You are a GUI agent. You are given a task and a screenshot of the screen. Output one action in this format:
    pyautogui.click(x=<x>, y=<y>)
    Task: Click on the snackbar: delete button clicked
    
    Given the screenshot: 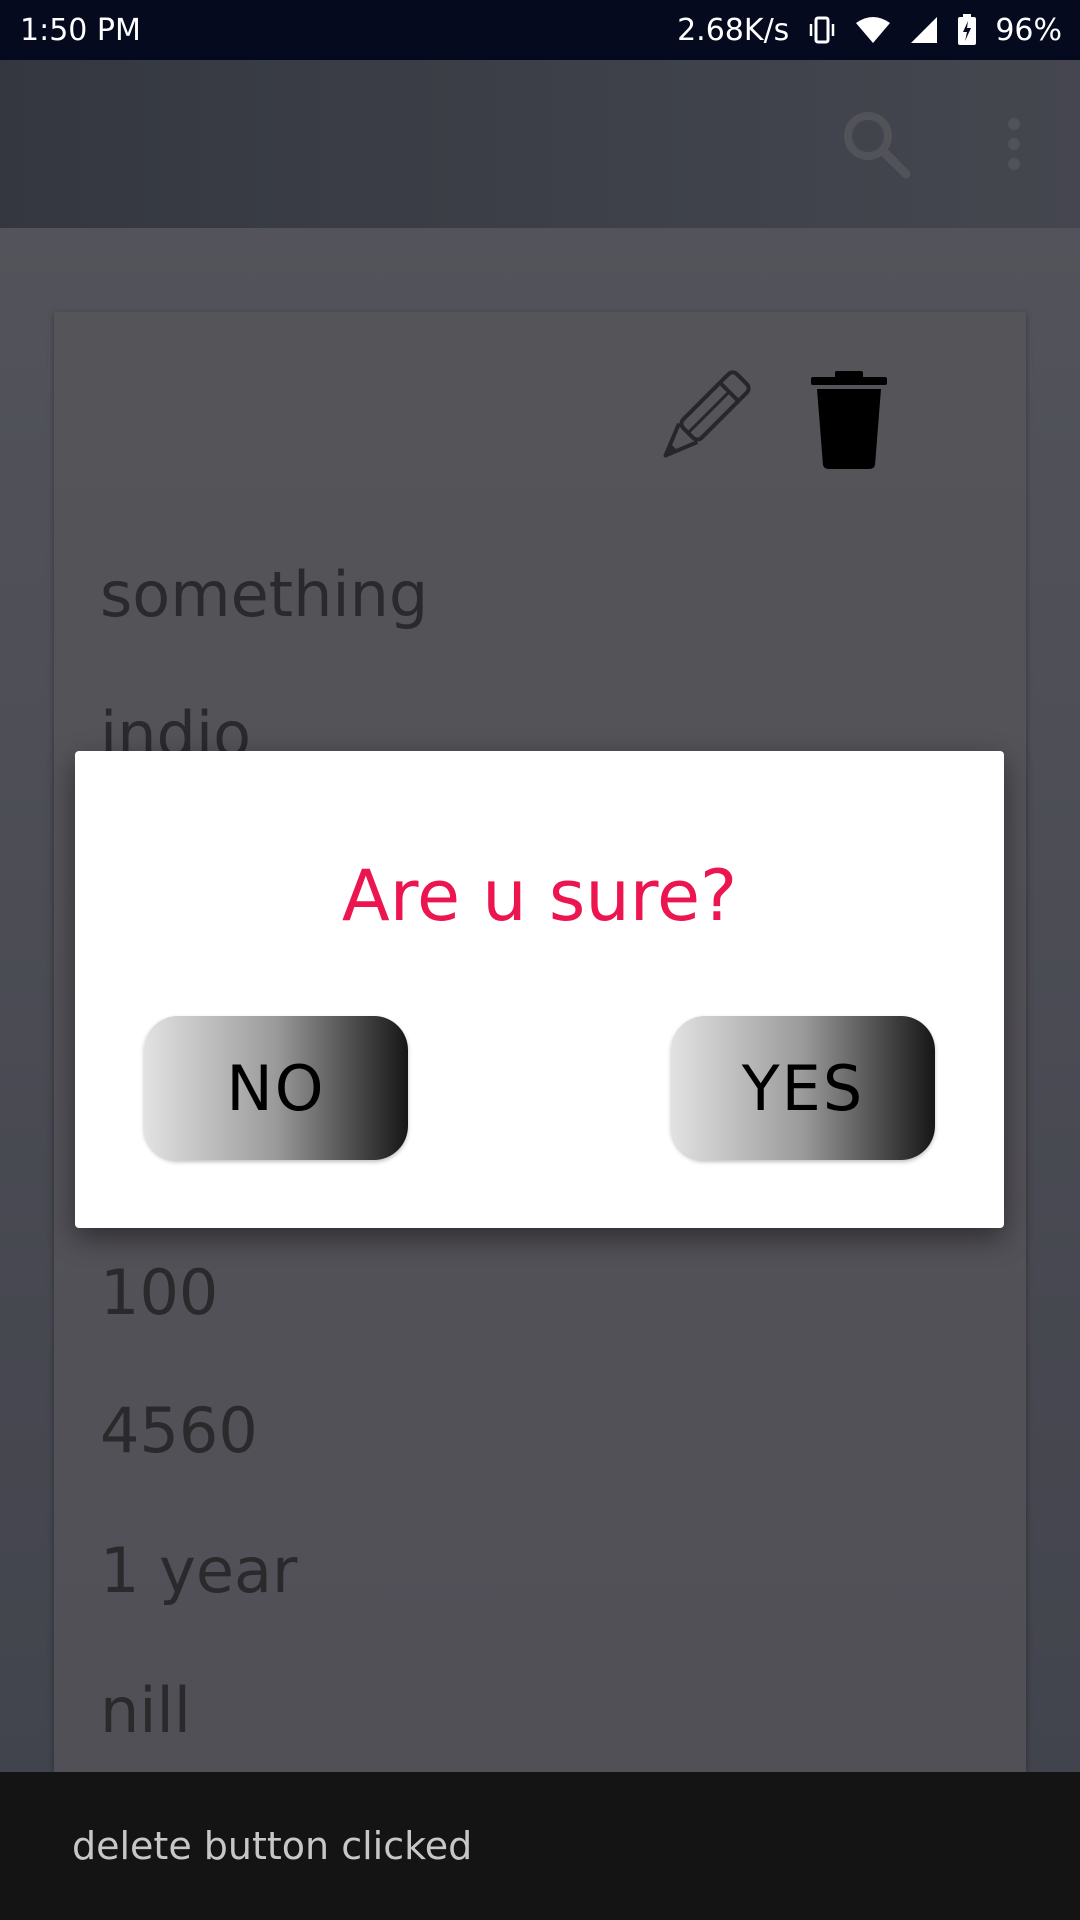 What is the action you would take?
    pyautogui.click(x=540, y=1846)
    